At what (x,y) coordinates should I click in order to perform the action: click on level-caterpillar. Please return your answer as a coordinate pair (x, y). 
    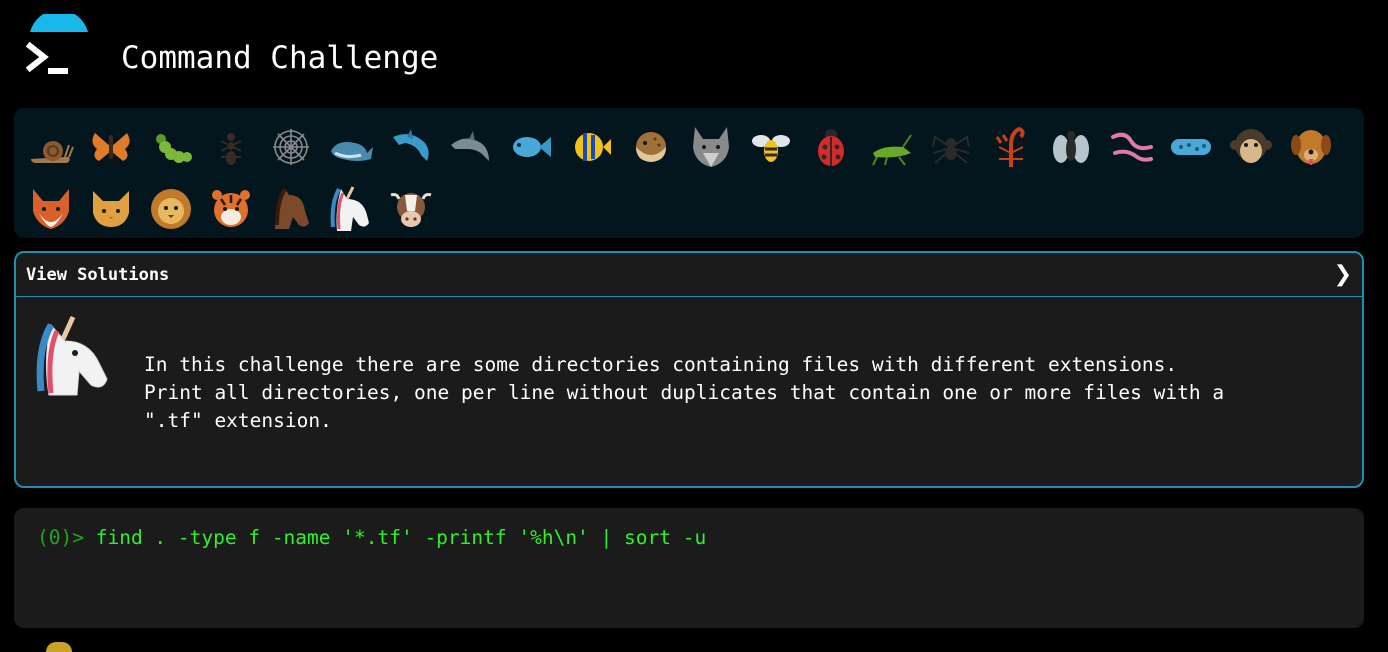
    Looking at the image, I should click on (171, 147).